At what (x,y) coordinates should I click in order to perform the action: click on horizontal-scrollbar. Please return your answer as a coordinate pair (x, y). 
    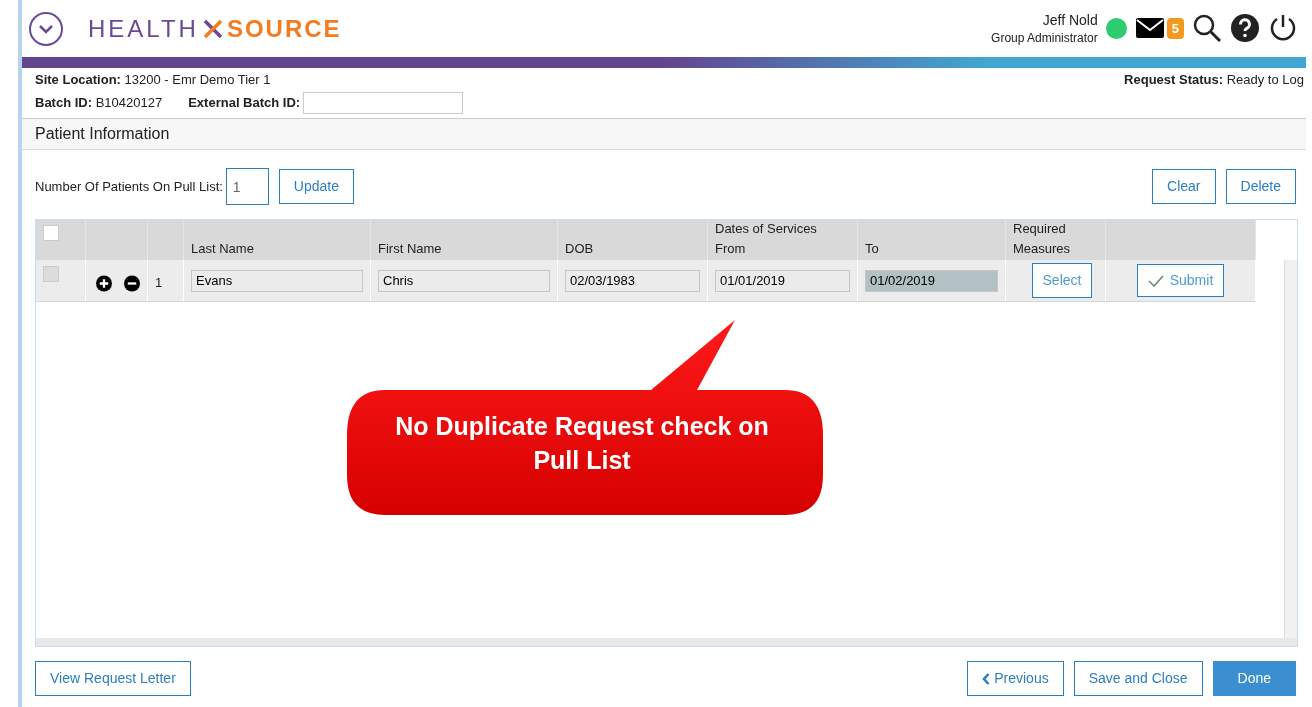
    Looking at the image, I should click on (666, 642).